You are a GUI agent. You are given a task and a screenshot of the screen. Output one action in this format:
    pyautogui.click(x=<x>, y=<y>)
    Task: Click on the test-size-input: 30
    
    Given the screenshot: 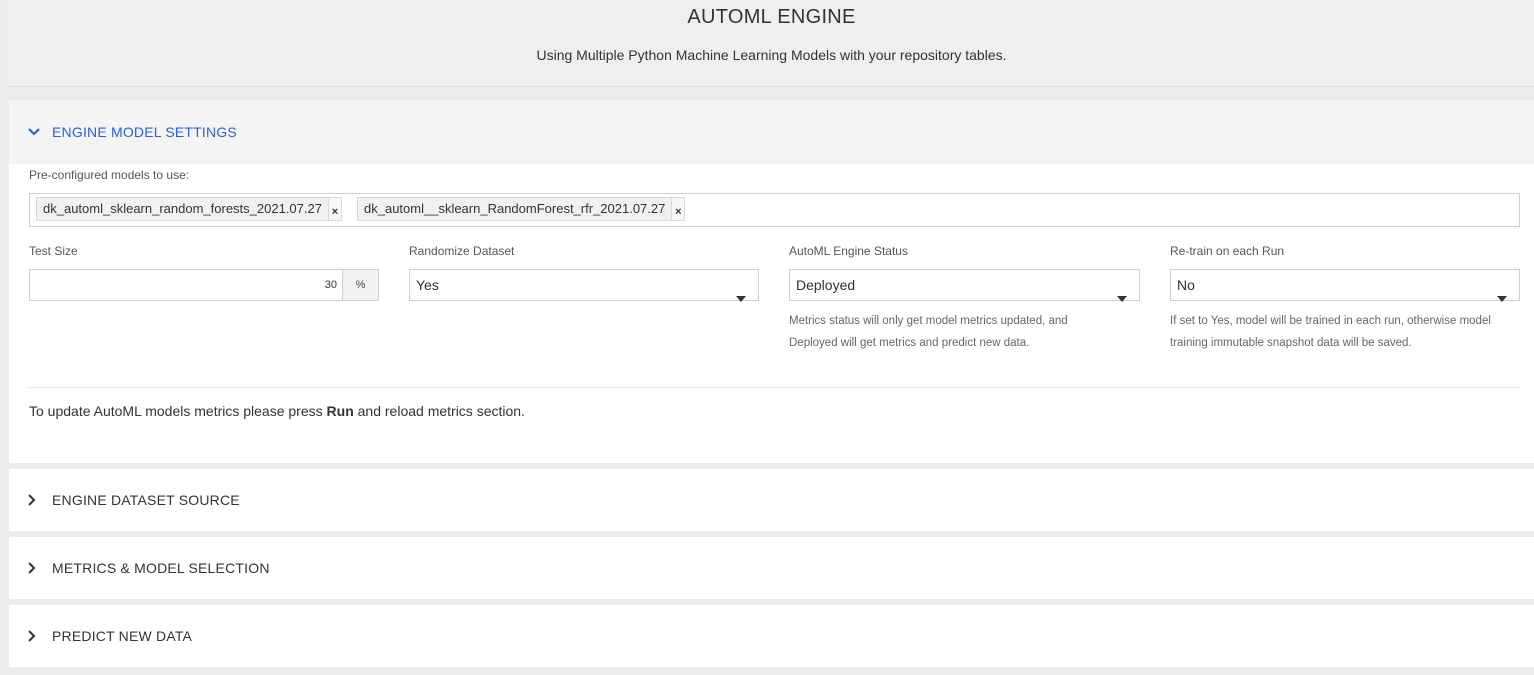 What is the action you would take?
    pyautogui.click(x=186, y=285)
    